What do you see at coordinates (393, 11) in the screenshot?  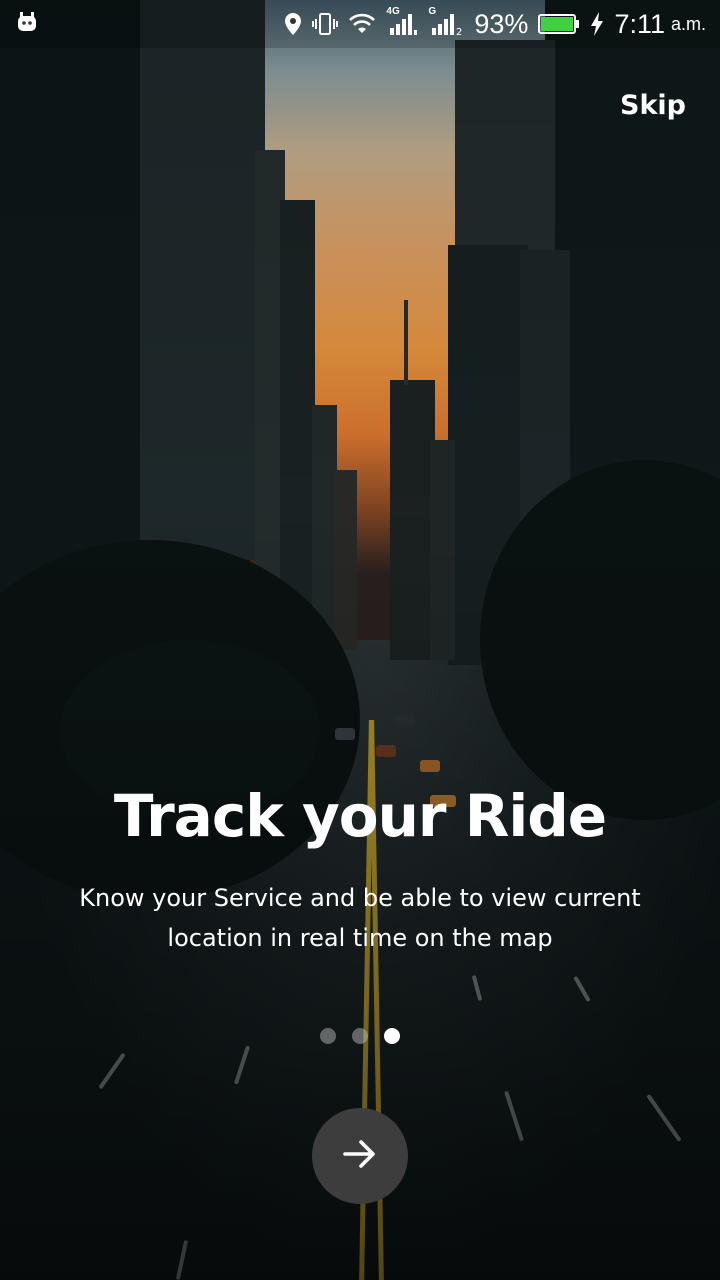 I see `network-type-label: 4G` at bounding box center [393, 11].